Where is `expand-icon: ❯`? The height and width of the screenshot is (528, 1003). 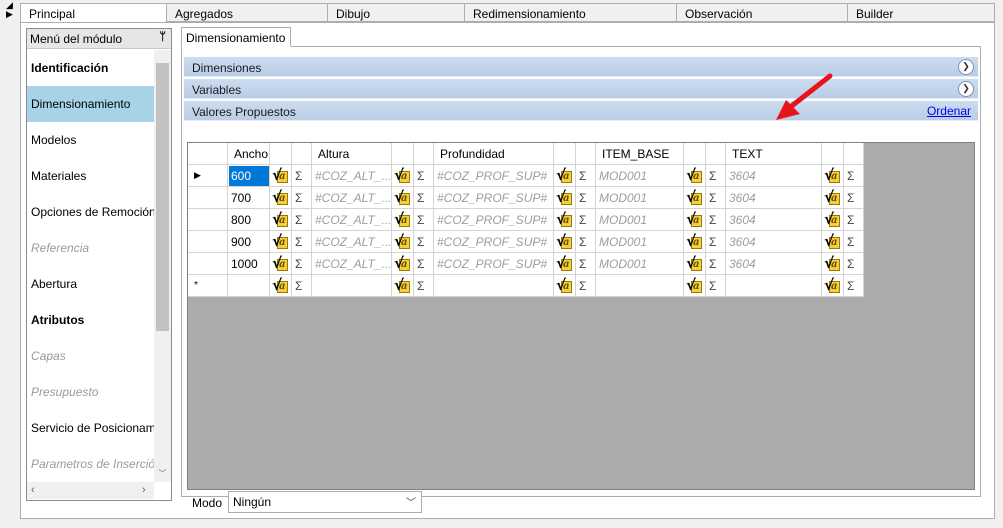
expand-icon: ❯ is located at coordinates (966, 89).